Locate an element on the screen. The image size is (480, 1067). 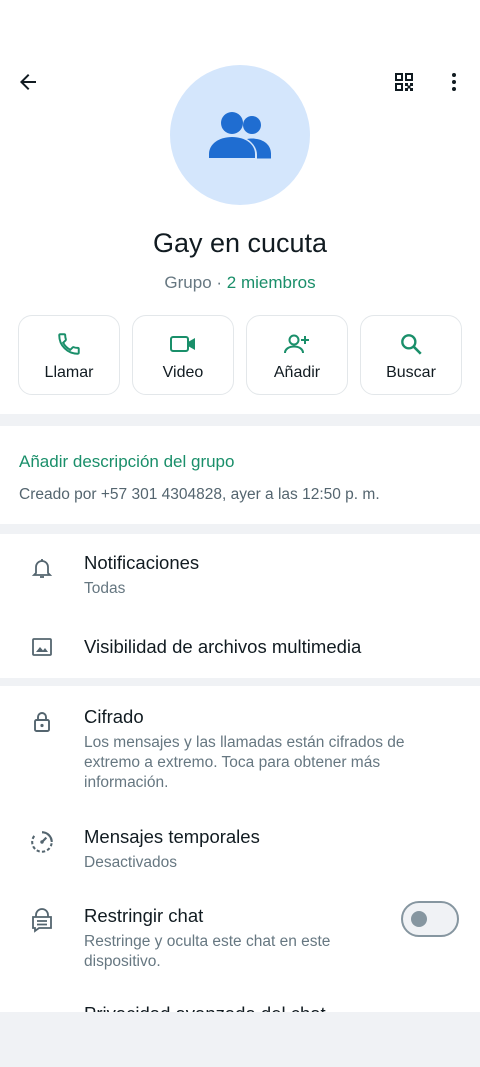
image-icon is located at coordinates (42, 647).